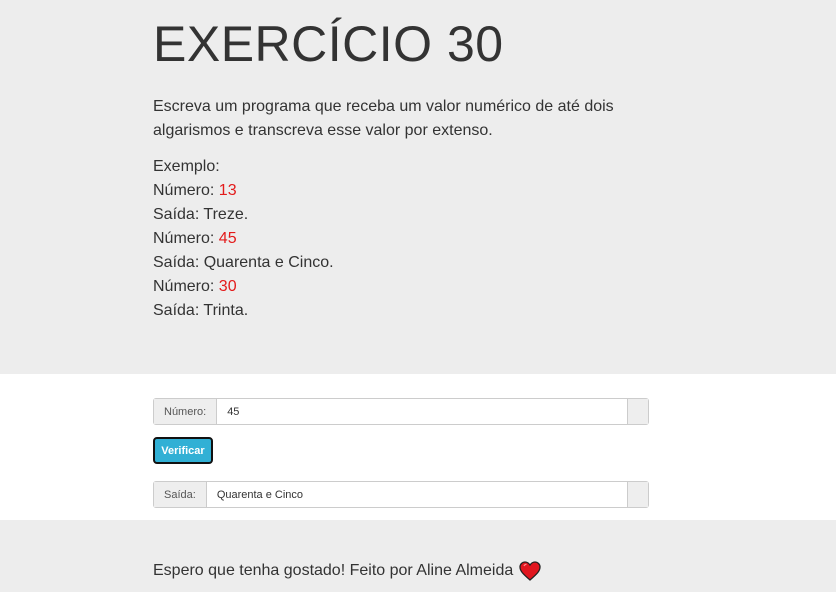 The width and height of the screenshot is (836, 592). I want to click on number-input, so click(422, 411).